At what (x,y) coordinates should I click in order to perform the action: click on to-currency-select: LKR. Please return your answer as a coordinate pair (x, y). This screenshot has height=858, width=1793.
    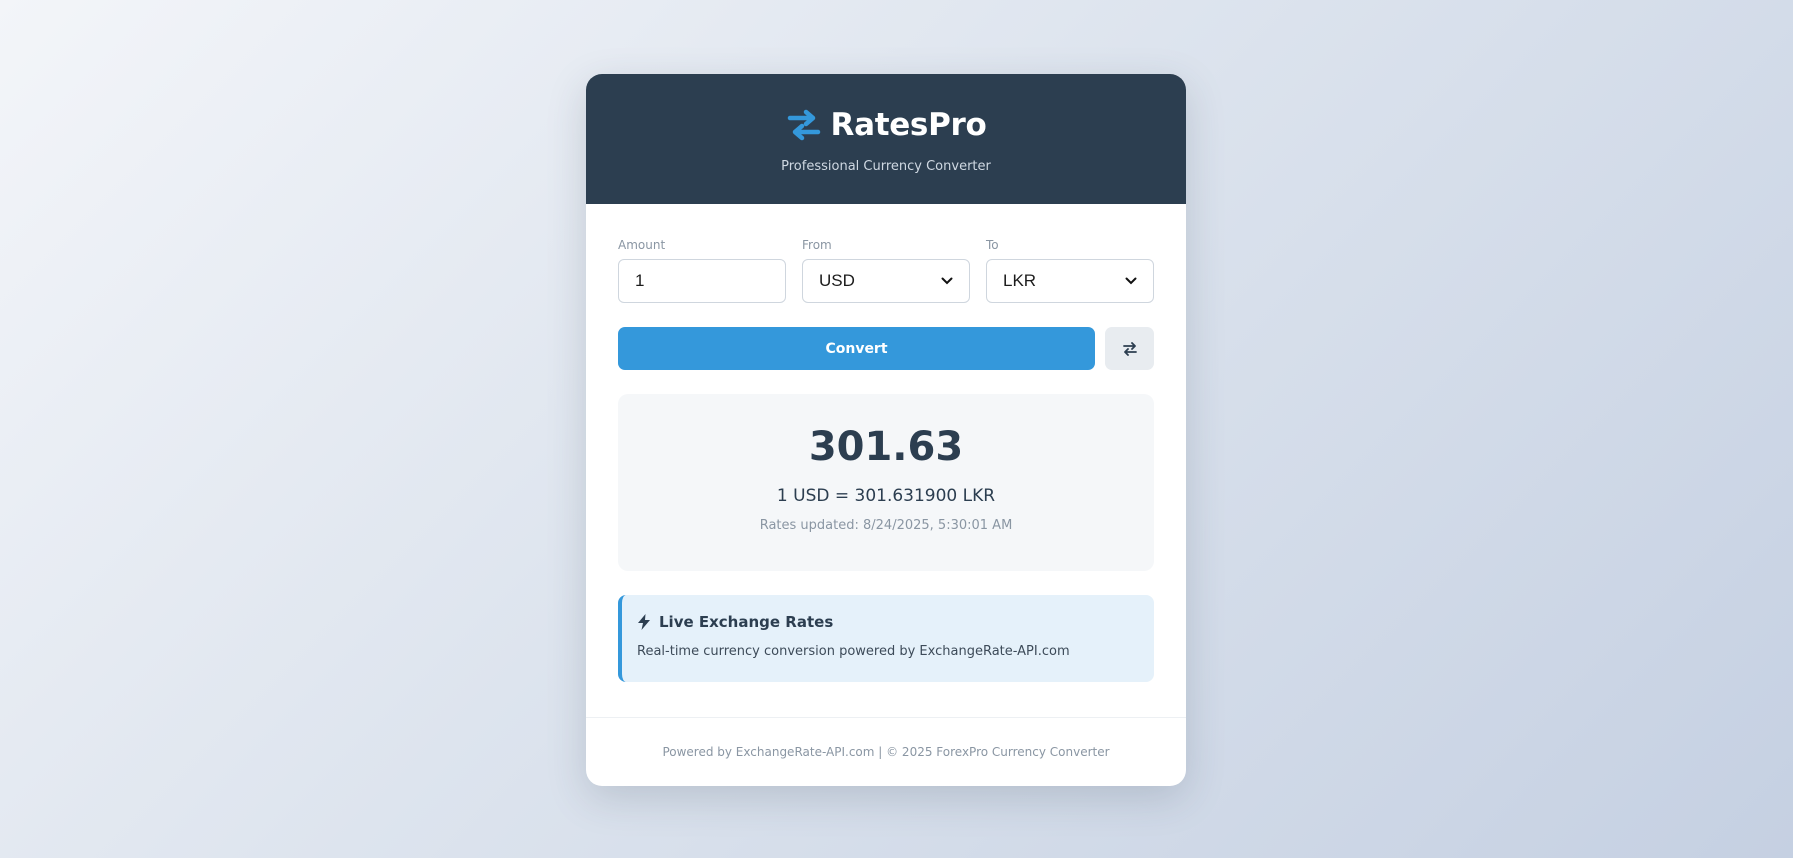
    Looking at the image, I should click on (1070, 281).